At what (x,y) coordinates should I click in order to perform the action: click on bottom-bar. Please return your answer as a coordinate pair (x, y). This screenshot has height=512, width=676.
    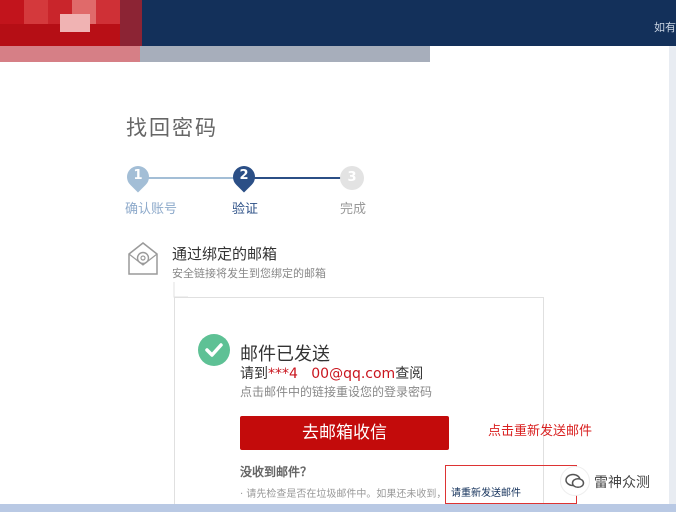
    Looking at the image, I should click on (338, 508).